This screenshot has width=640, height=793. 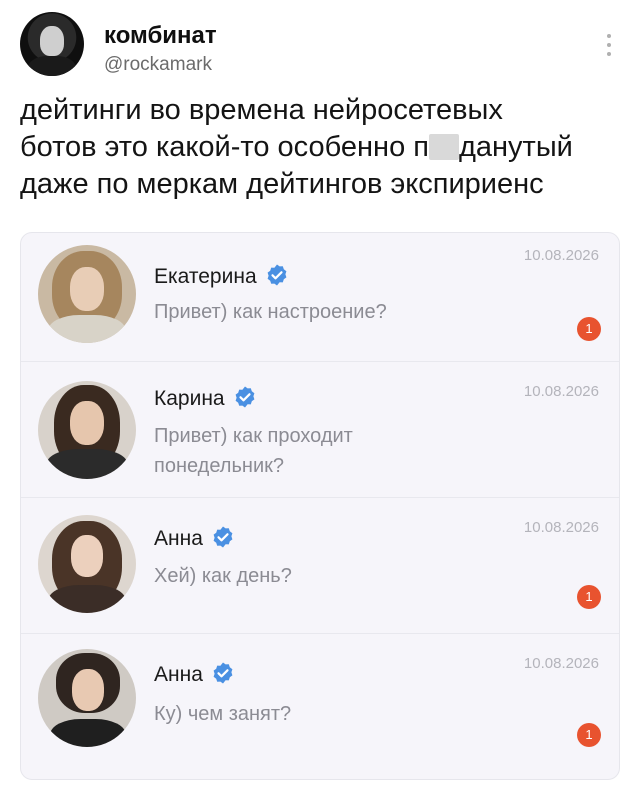 I want to click on avatar-face, so click(x=52, y=41).